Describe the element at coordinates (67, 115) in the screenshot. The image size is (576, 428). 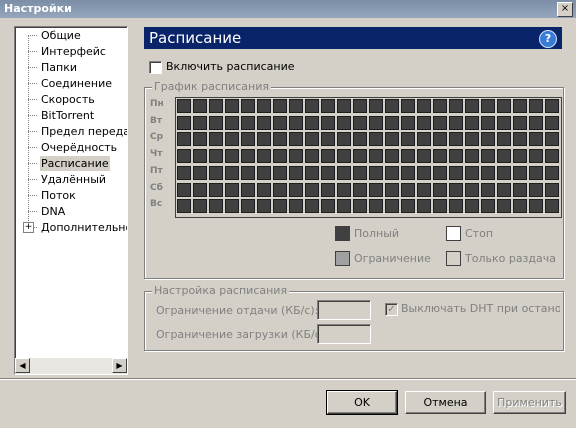
I see `sidebar-item: BitTorrent` at that location.